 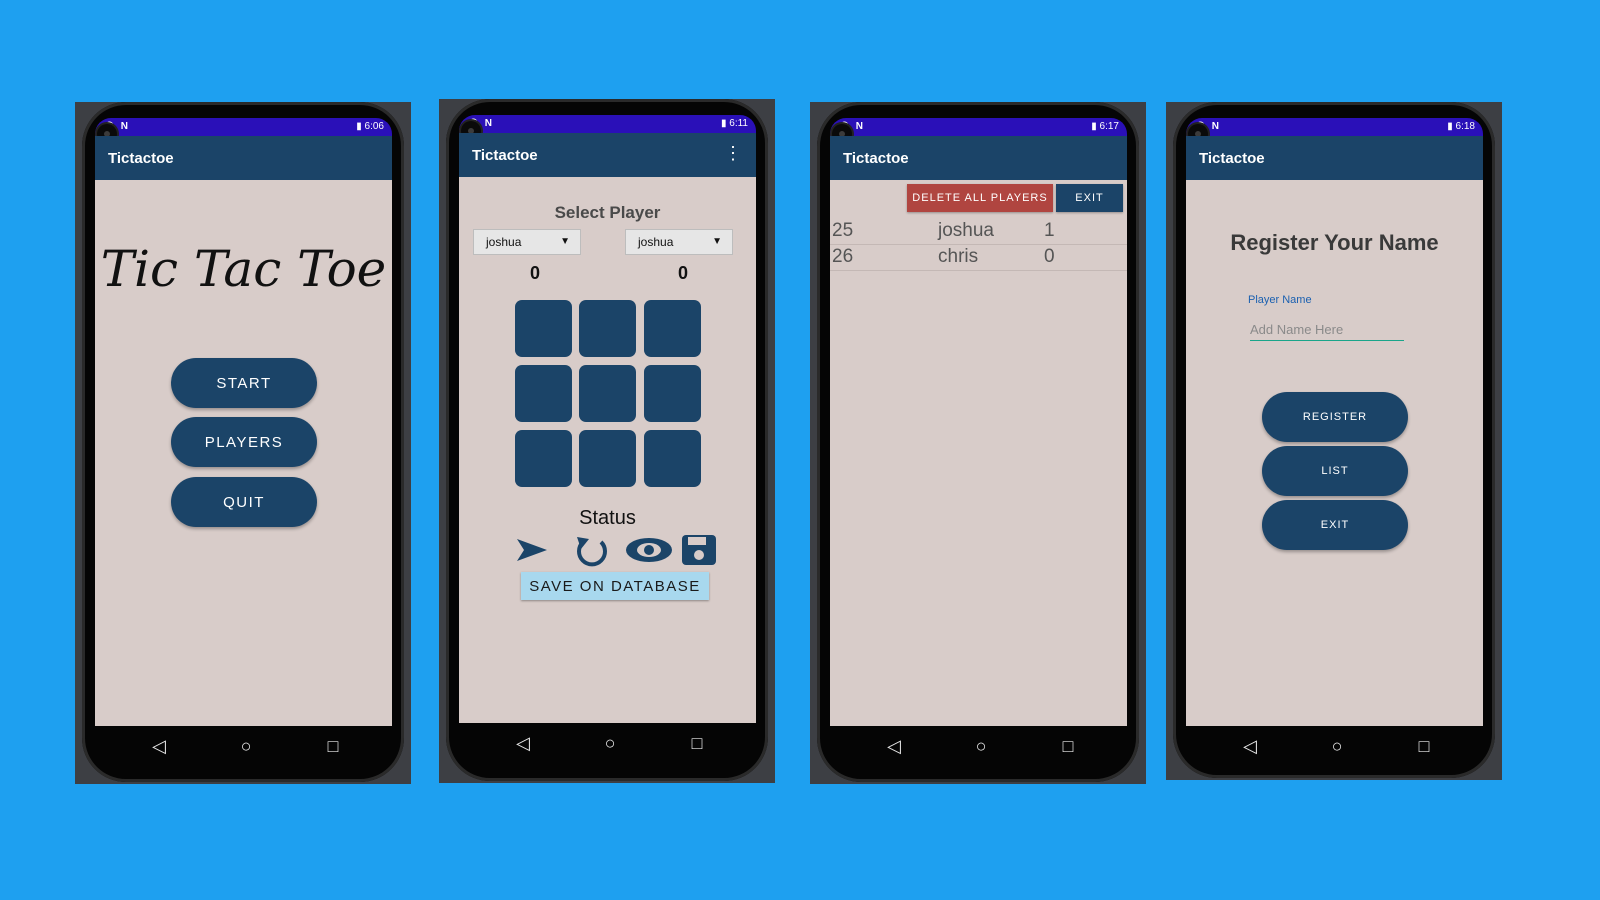 What do you see at coordinates (607, 518) in the screenshot?
I see `game-status: Status` at bounding box center [607, 518].